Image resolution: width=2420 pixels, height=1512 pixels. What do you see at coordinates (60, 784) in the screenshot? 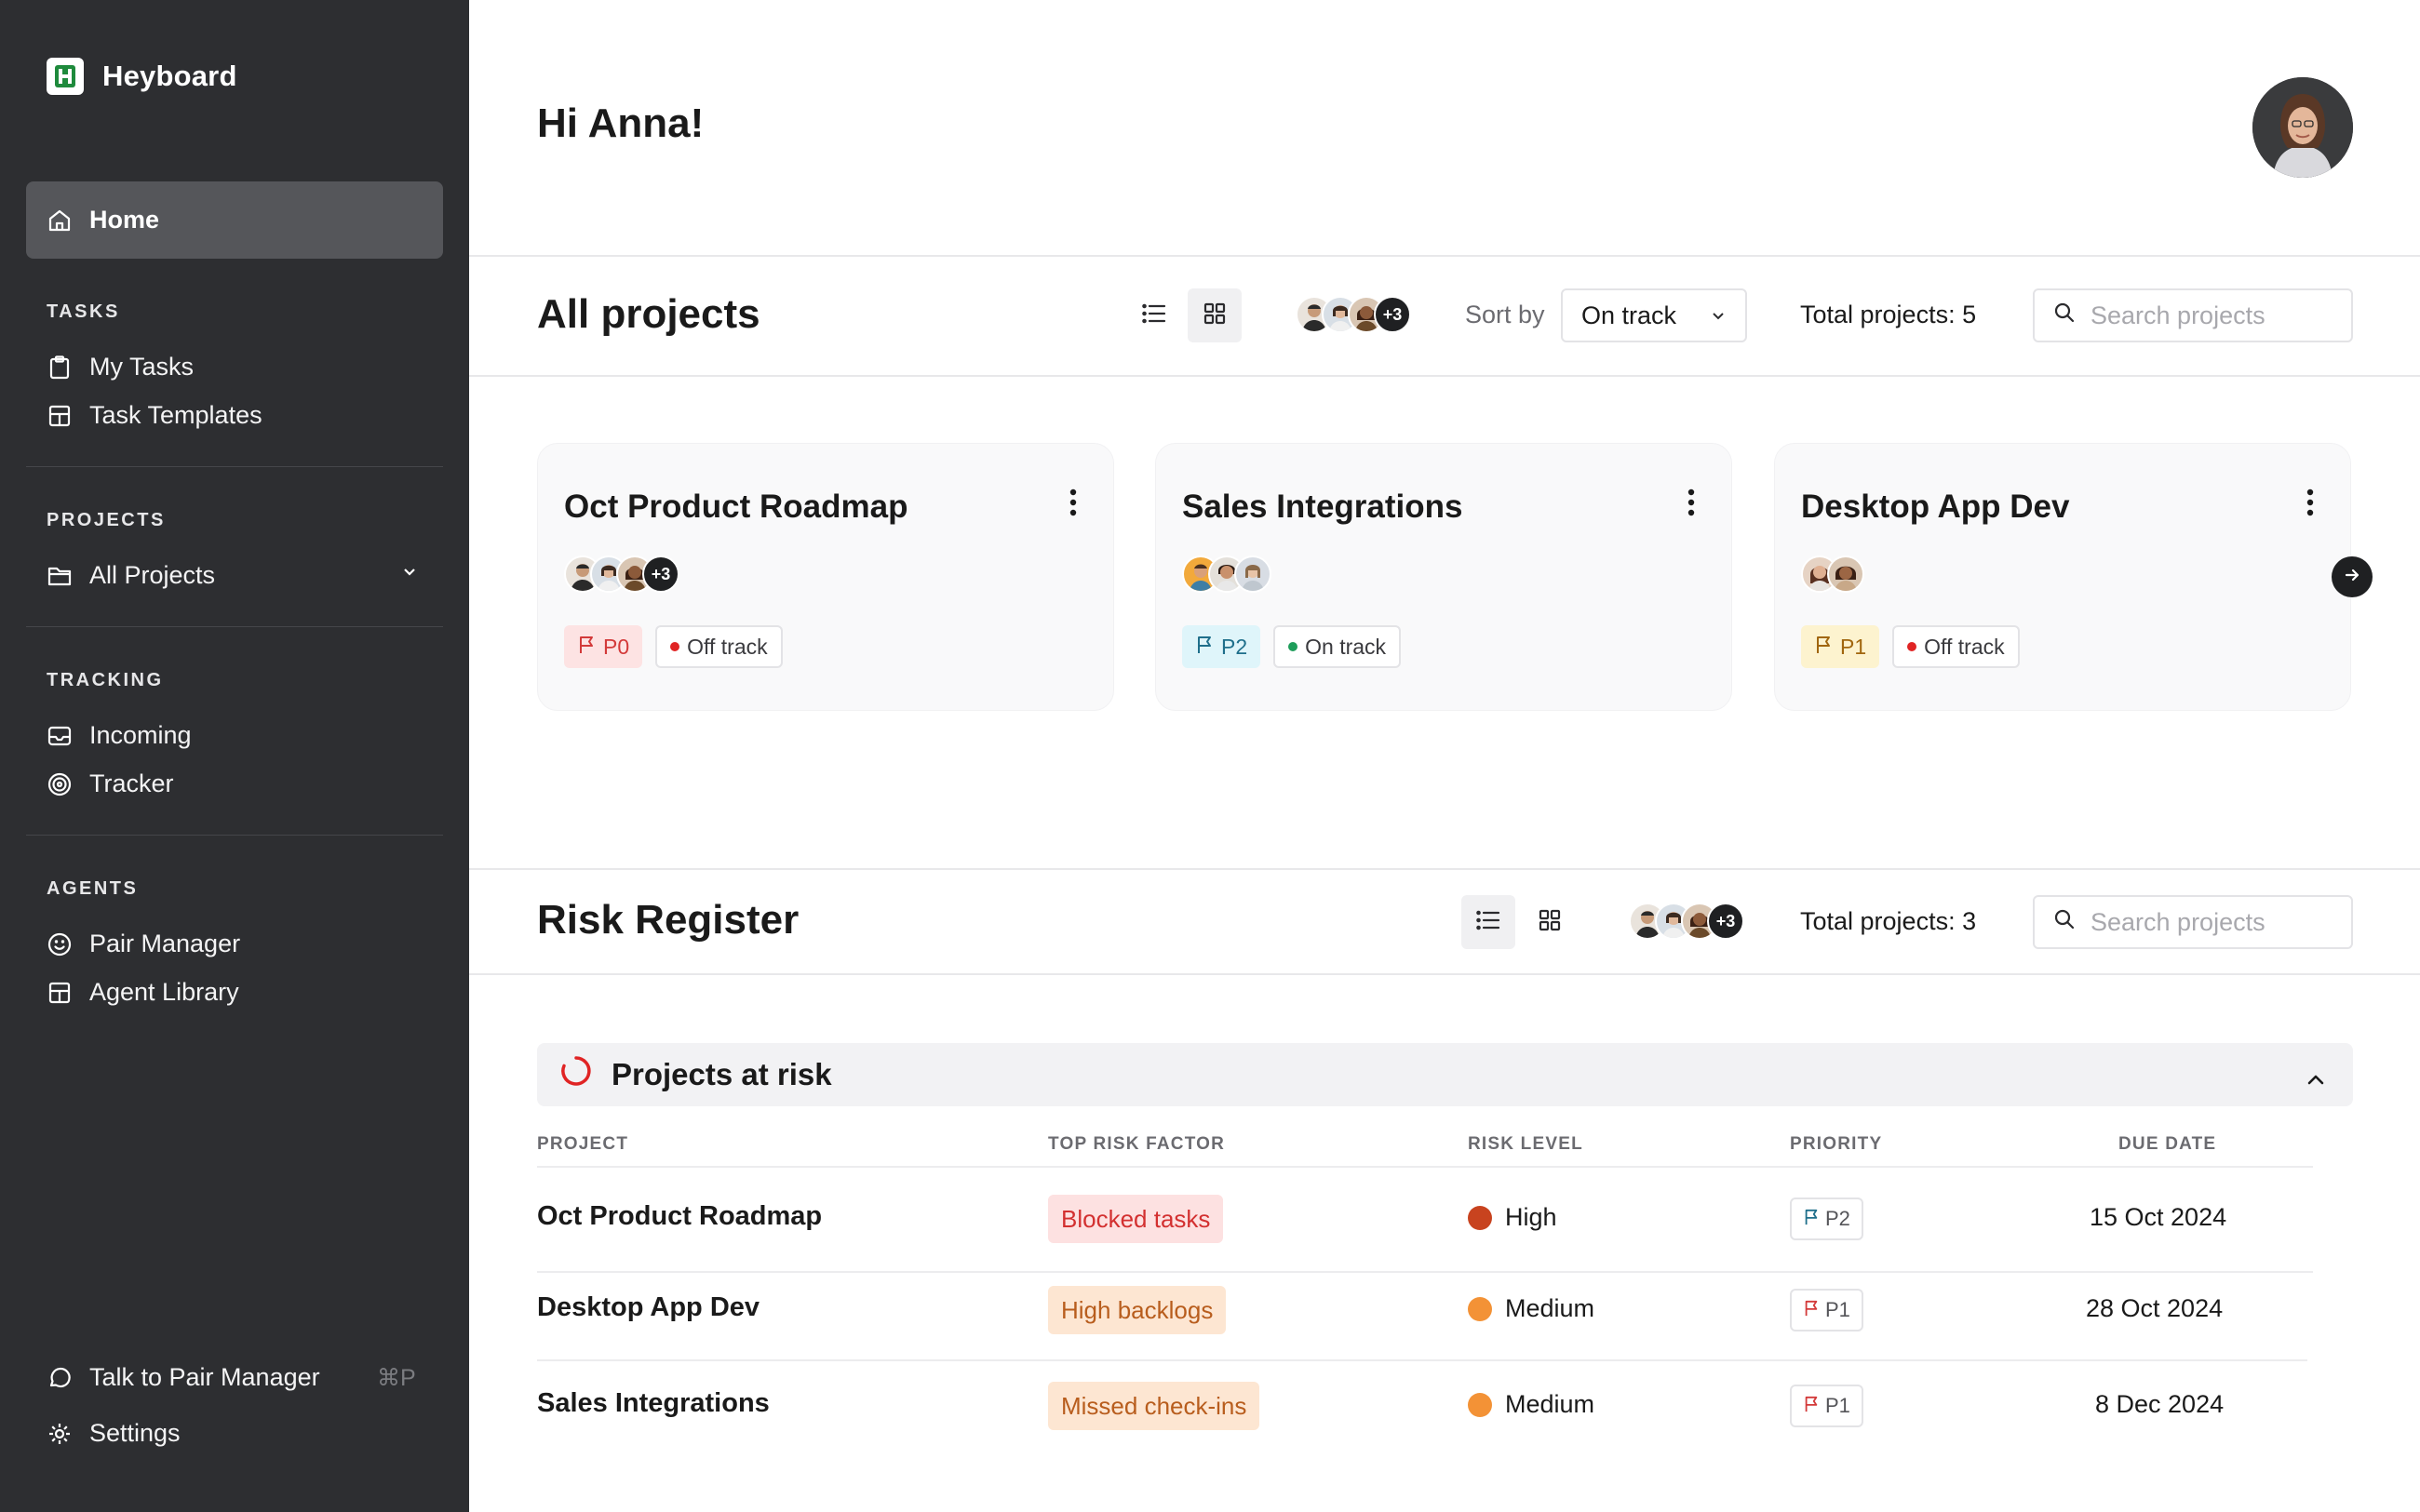
I see `target-icon` at bounding box center [60, 784].